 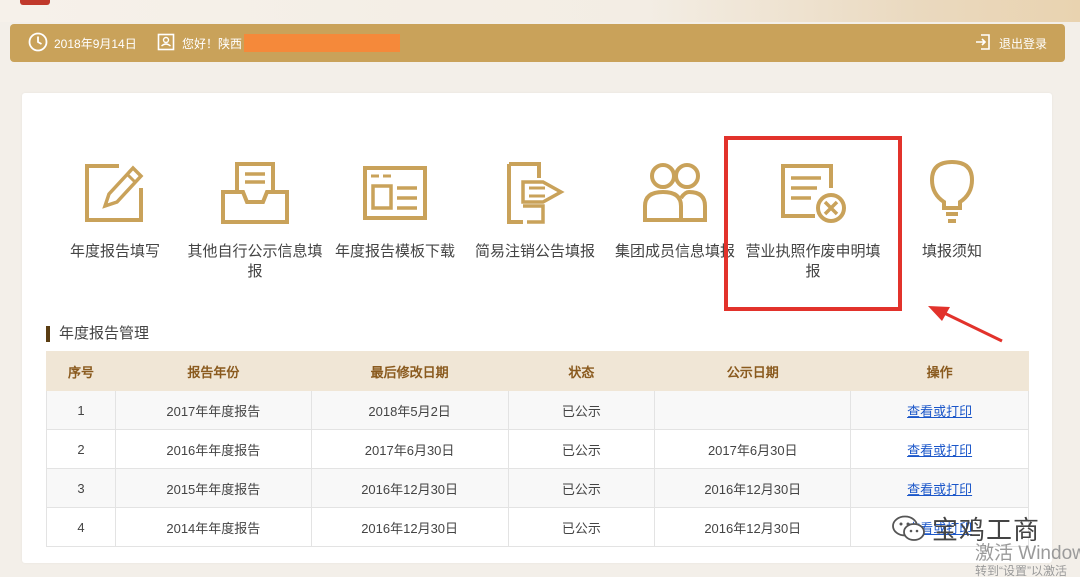 What do you see at coordinates (395, 193) in the screenshot?
I see `template-form-icon` at bounding box center [395, 193].